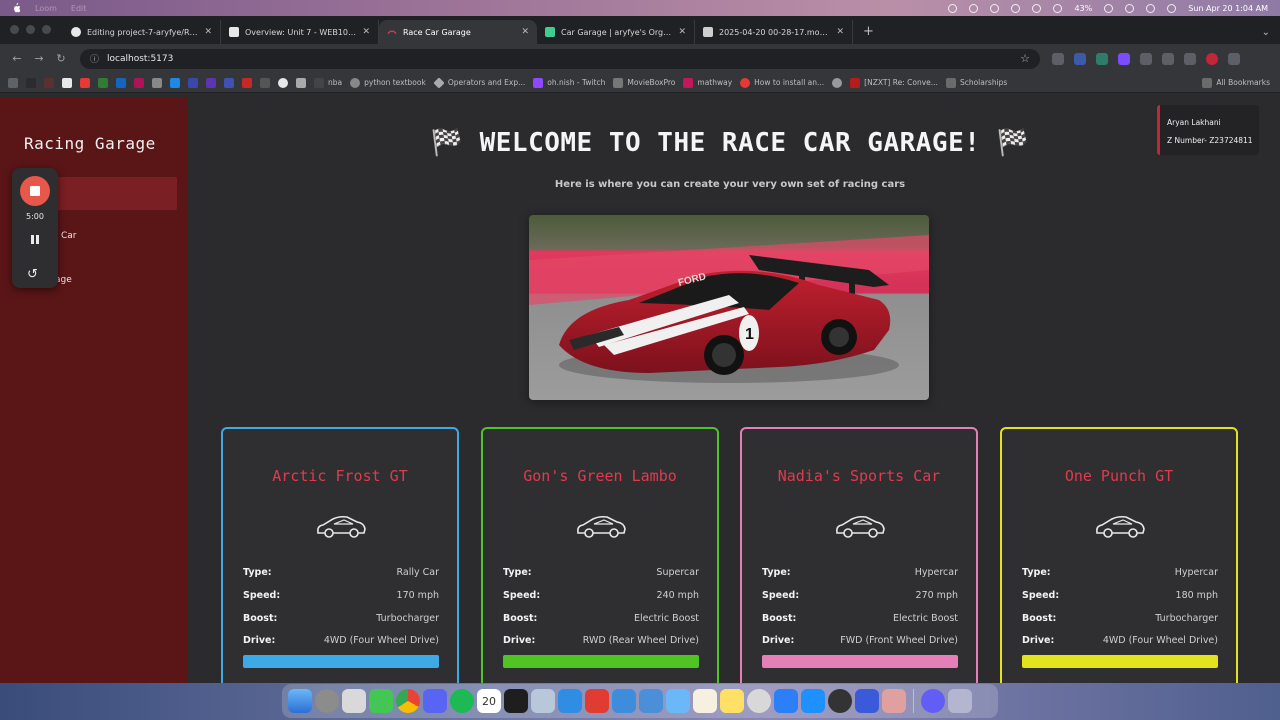 This screenshot has height=720, width=1280. What do you see at coordinates (140, 59) in the screenshot?
I see `url-text: localhost:5173` at bounding box center [140, 59].